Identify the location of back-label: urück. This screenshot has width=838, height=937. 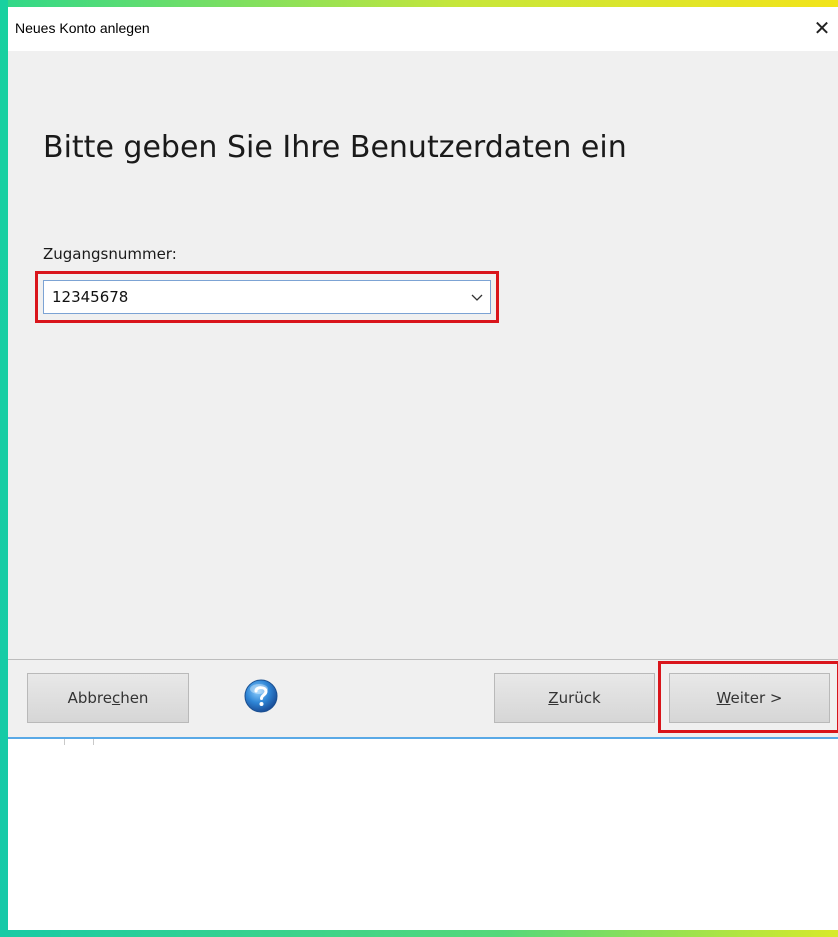
(579, 698).